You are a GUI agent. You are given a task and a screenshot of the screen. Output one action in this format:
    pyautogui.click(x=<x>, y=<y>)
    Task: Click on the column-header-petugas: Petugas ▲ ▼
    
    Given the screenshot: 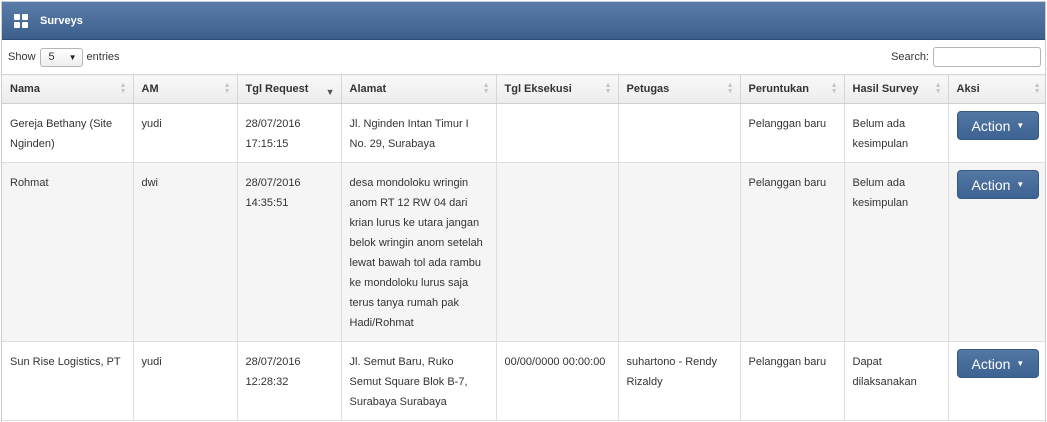 What is the action you would take?
    pyautogui.click(x=679, y=89)
    